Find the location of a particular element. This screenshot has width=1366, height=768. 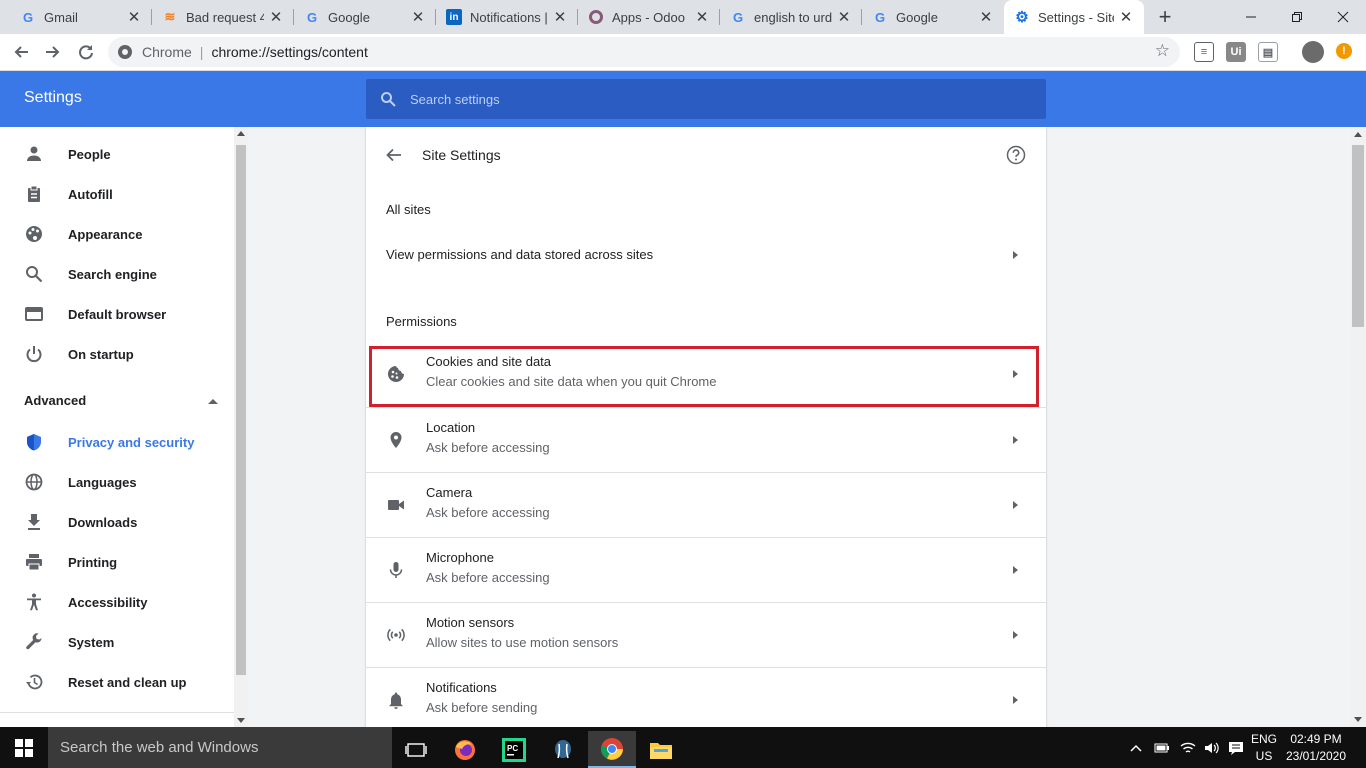

back-arrow-icon is located at coordinates (394, 155).